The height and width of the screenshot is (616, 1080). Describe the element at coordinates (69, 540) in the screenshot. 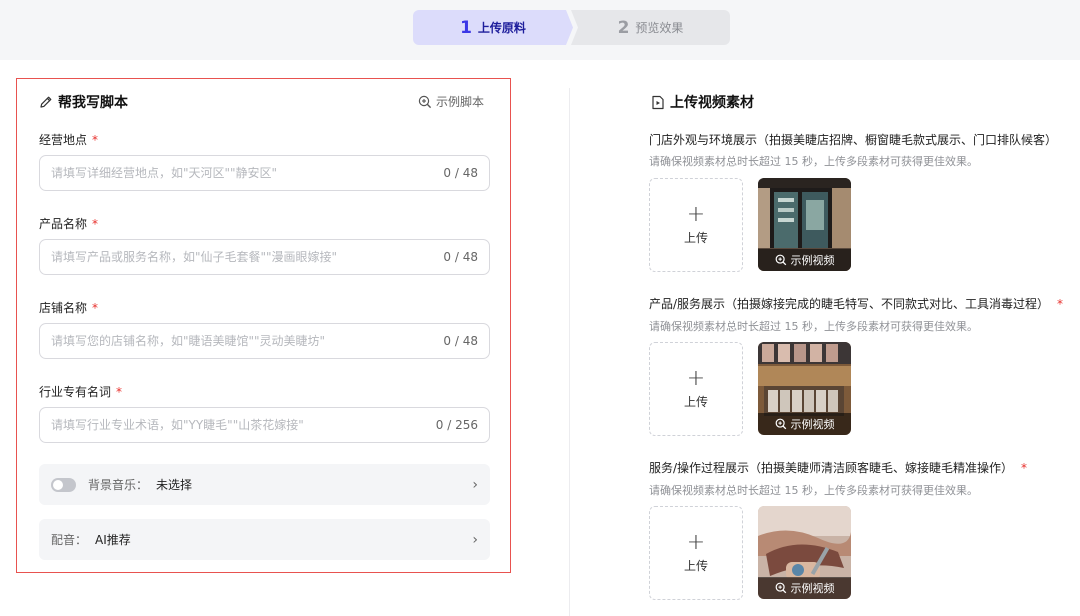

I see `voiceover-key: 配音：` at that location.